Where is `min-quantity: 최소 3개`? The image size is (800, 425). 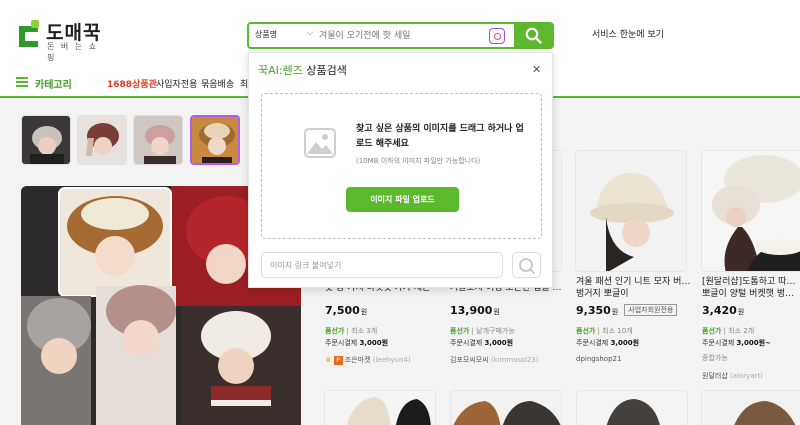 min-quantity: 최소 3개 is located at coordinates (364, 331).